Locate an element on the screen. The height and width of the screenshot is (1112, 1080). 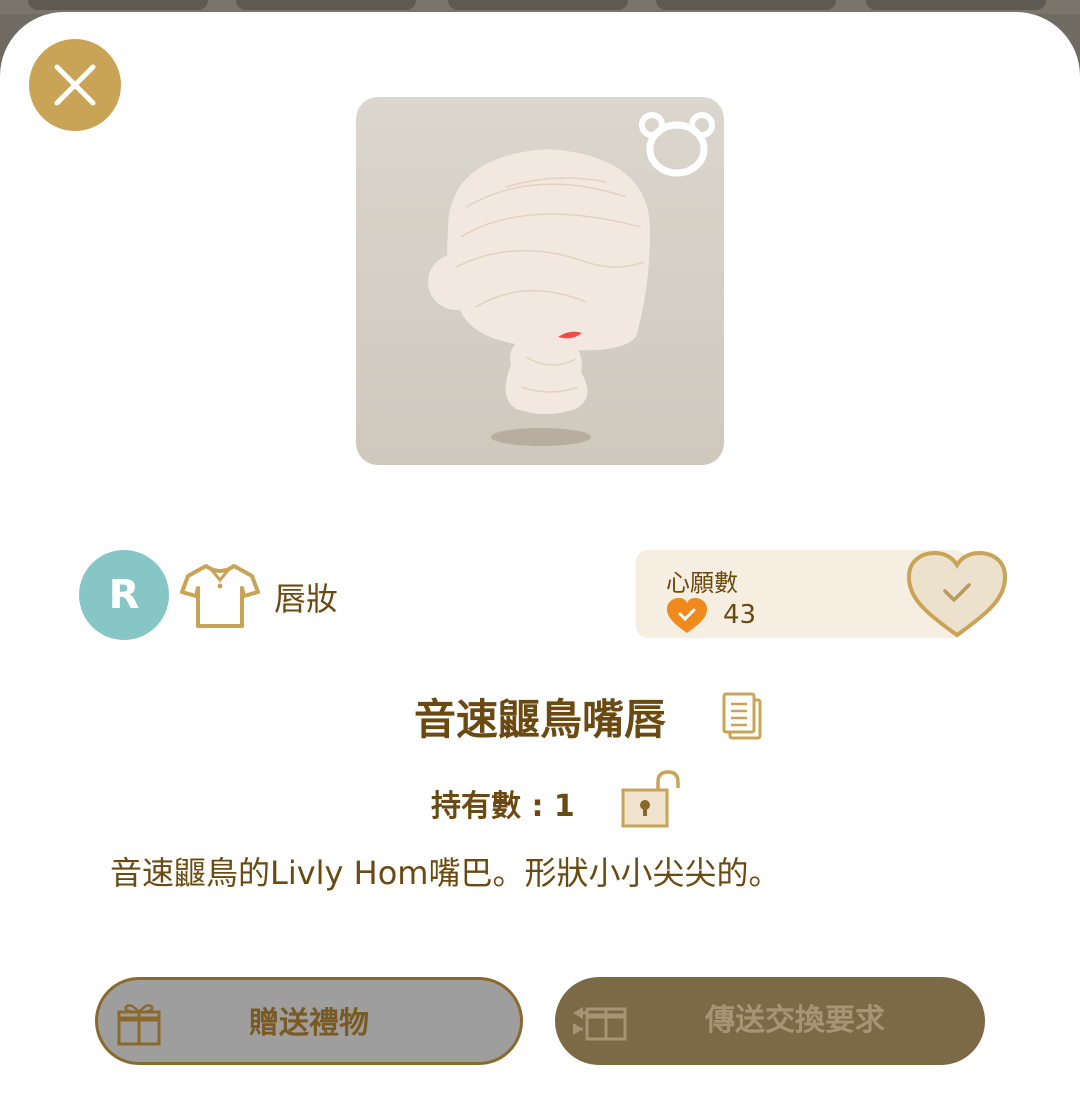
item-title: 音速鼴鳥嘴唇 is located at coordinates (539, 719).